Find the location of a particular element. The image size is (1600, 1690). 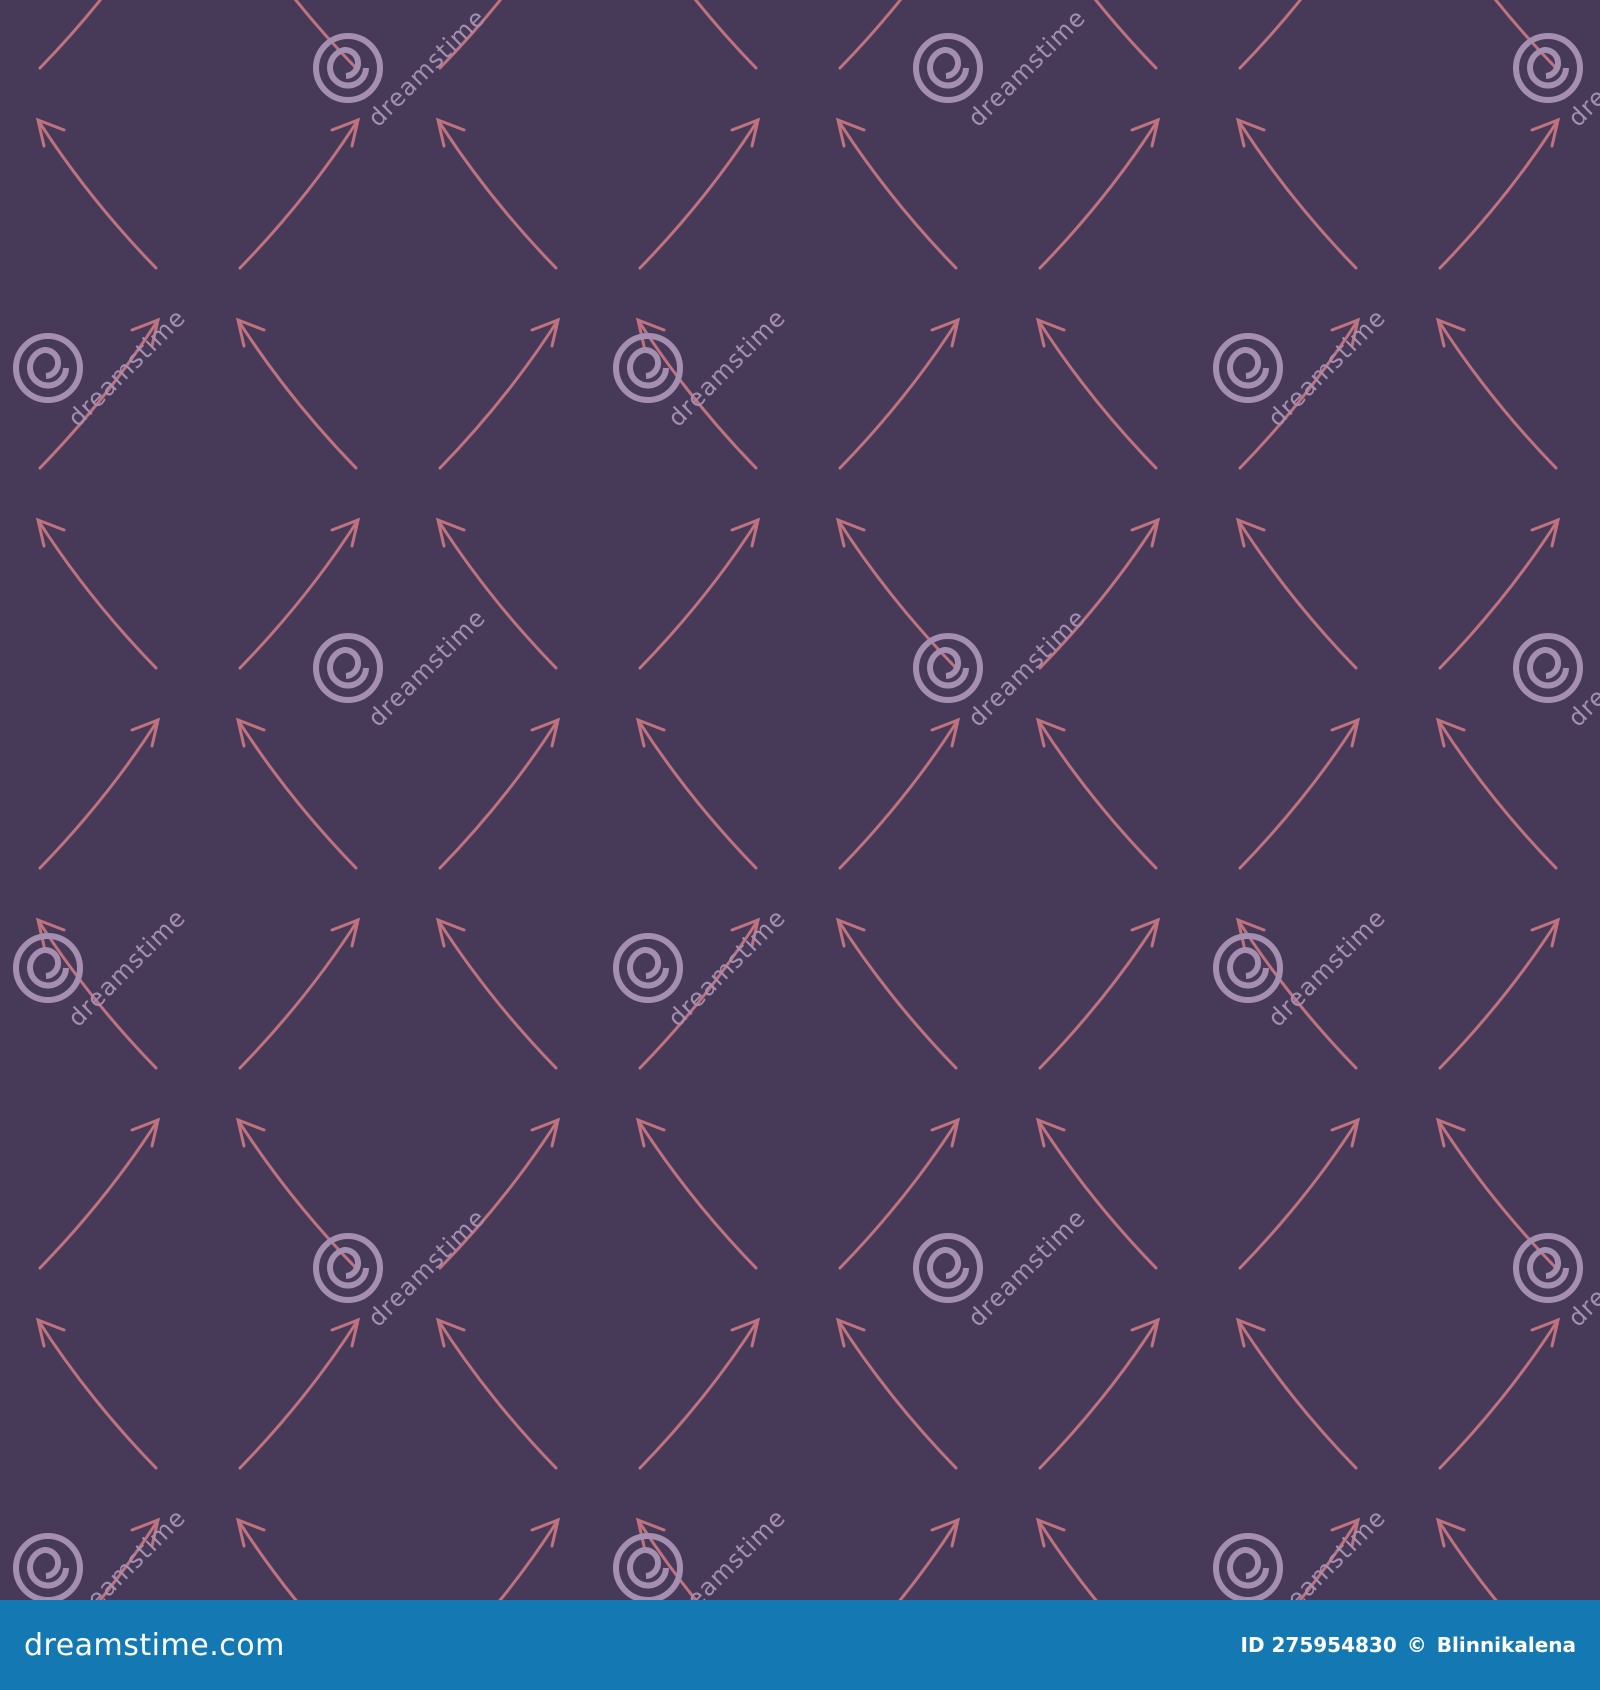

author-name: Blinnikalena is located at coordinates (1506, 1645).